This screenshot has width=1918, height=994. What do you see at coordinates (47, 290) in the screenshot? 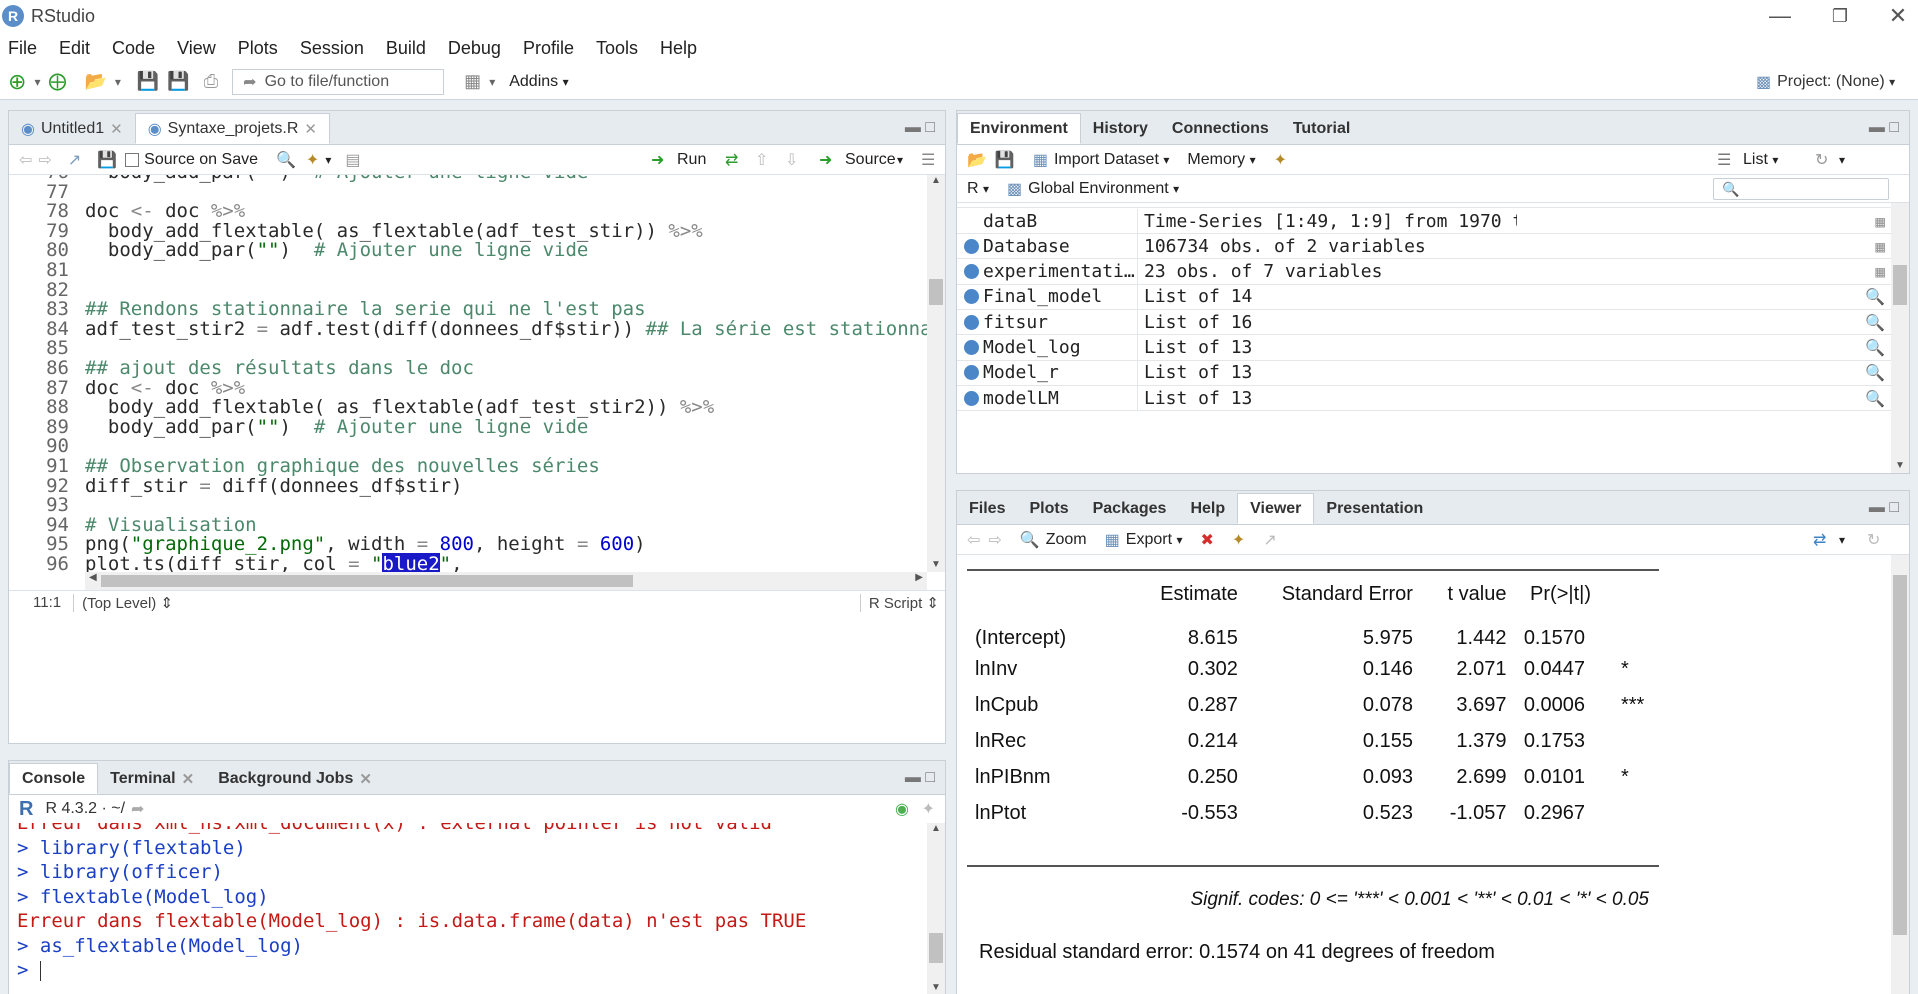
I see `code-line: 82` at bounding box center [47, 290].